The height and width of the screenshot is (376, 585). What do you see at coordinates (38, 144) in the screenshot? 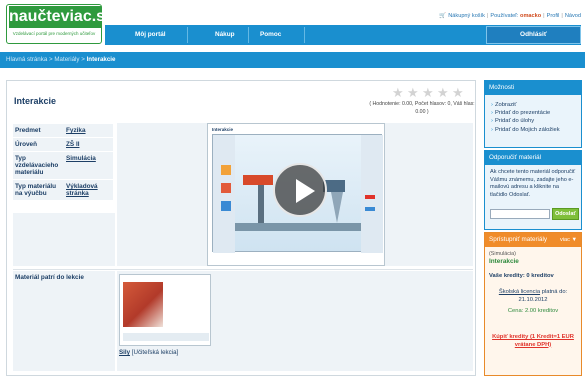
I see `info-key: Úroveň` at bounding box center [38, 144].